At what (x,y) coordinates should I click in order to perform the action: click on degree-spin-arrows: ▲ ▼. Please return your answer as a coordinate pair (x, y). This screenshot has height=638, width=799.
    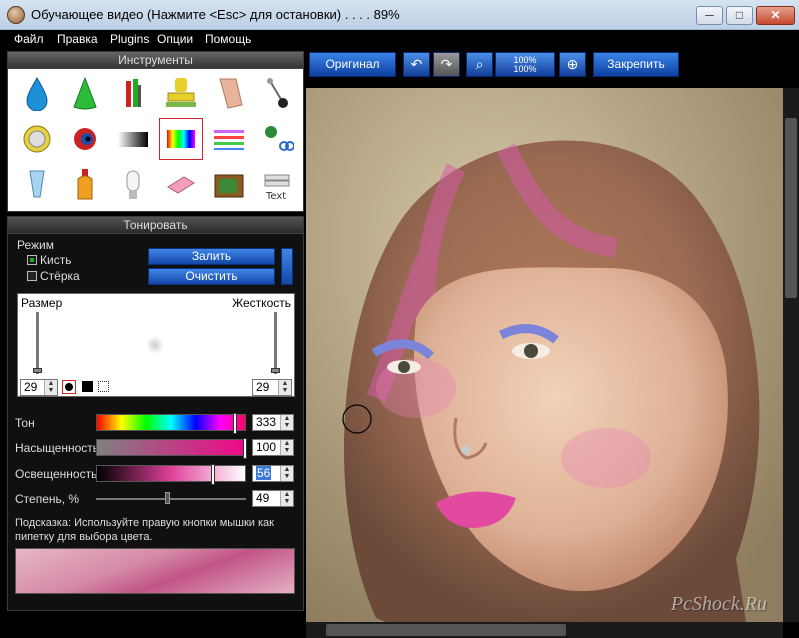
    Looking at the image, I should click on (286, 498).